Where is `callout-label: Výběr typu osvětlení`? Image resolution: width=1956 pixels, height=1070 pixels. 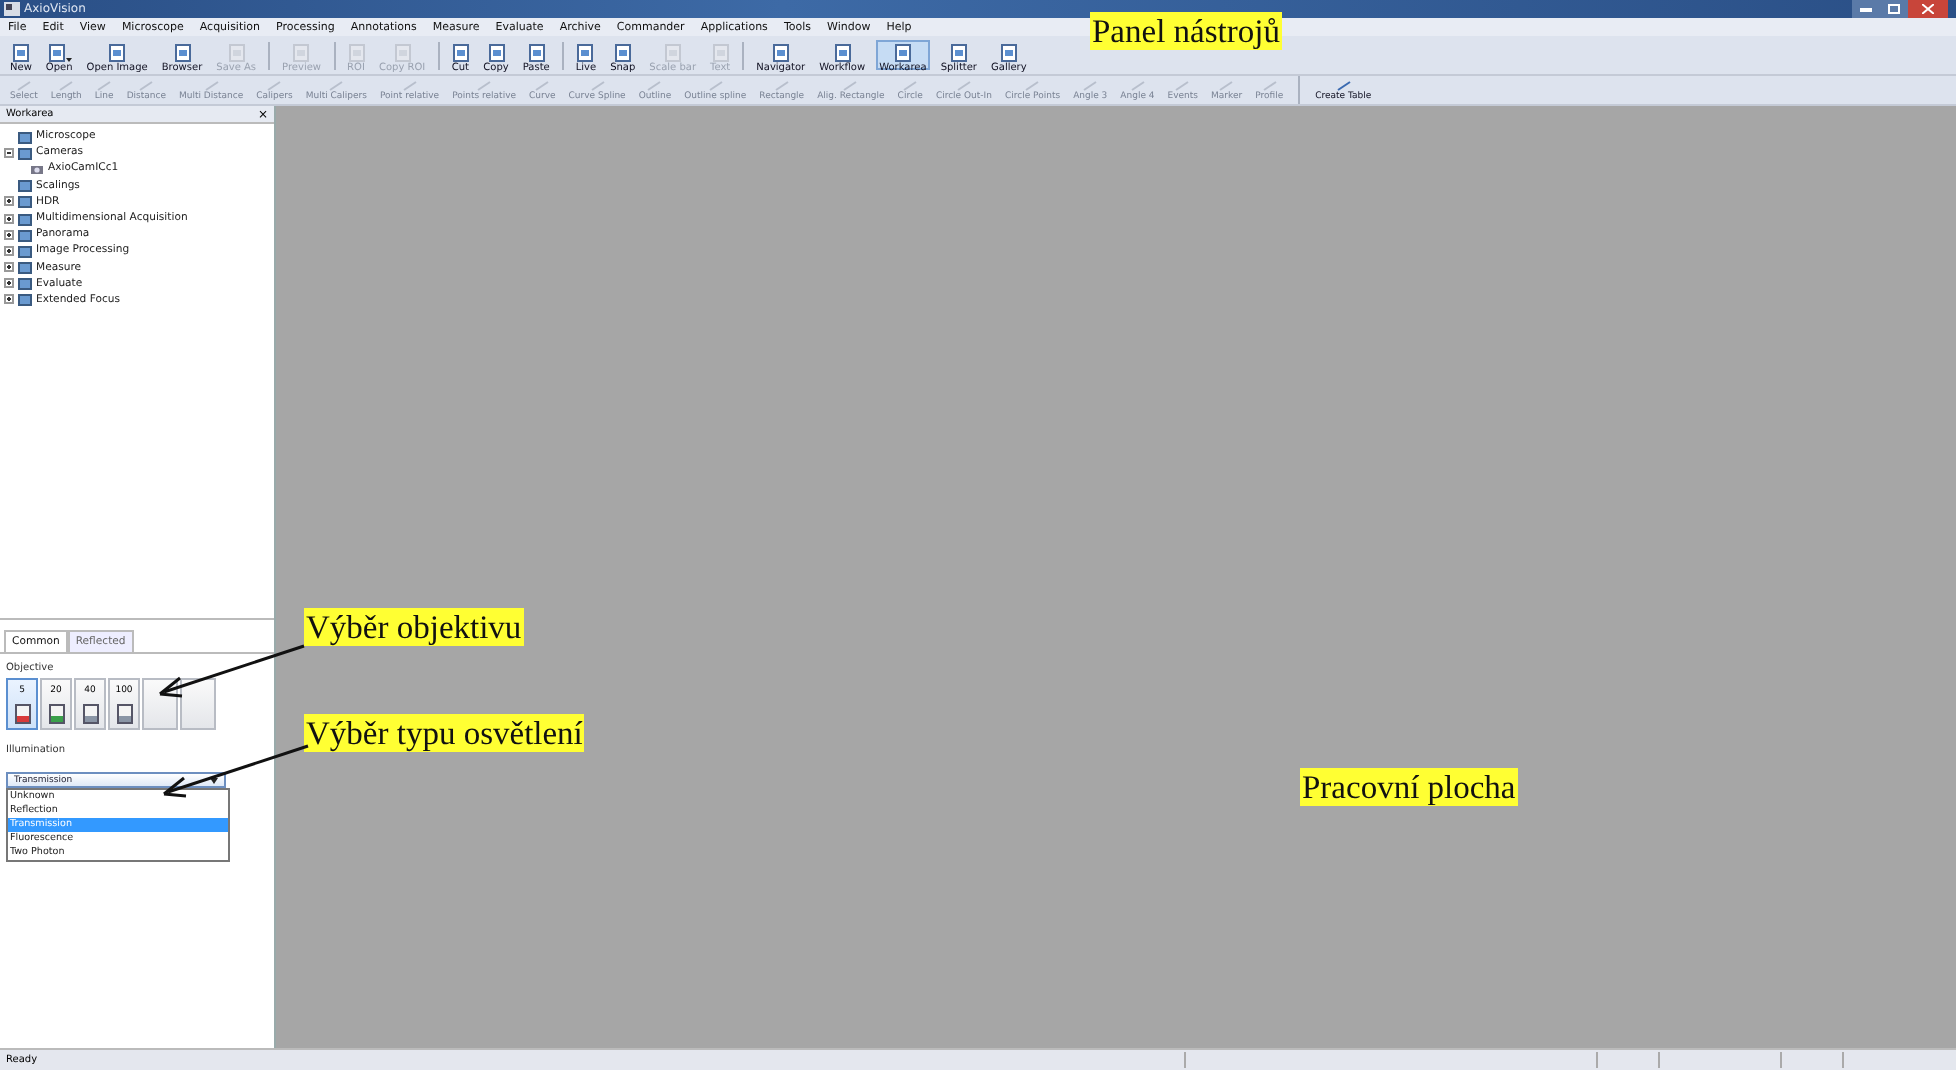
callout-label: Výběr typu osvětlení is located at coordinates (444, 733).